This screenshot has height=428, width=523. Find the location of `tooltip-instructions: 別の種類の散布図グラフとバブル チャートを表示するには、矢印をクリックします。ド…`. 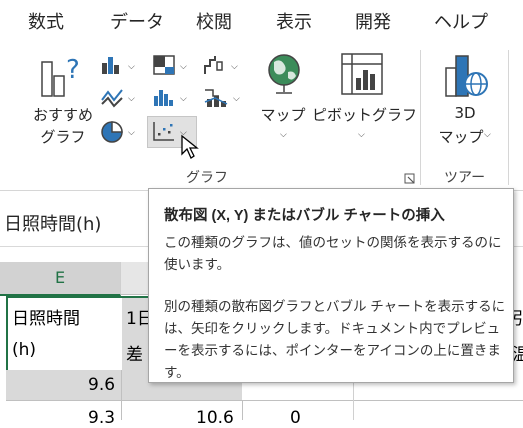

tooltip-instructions: 別の種類の散布図グラフとバブル チャートを表示するには、矢印をクリックします。ド… is located at coordinates (335, 339).